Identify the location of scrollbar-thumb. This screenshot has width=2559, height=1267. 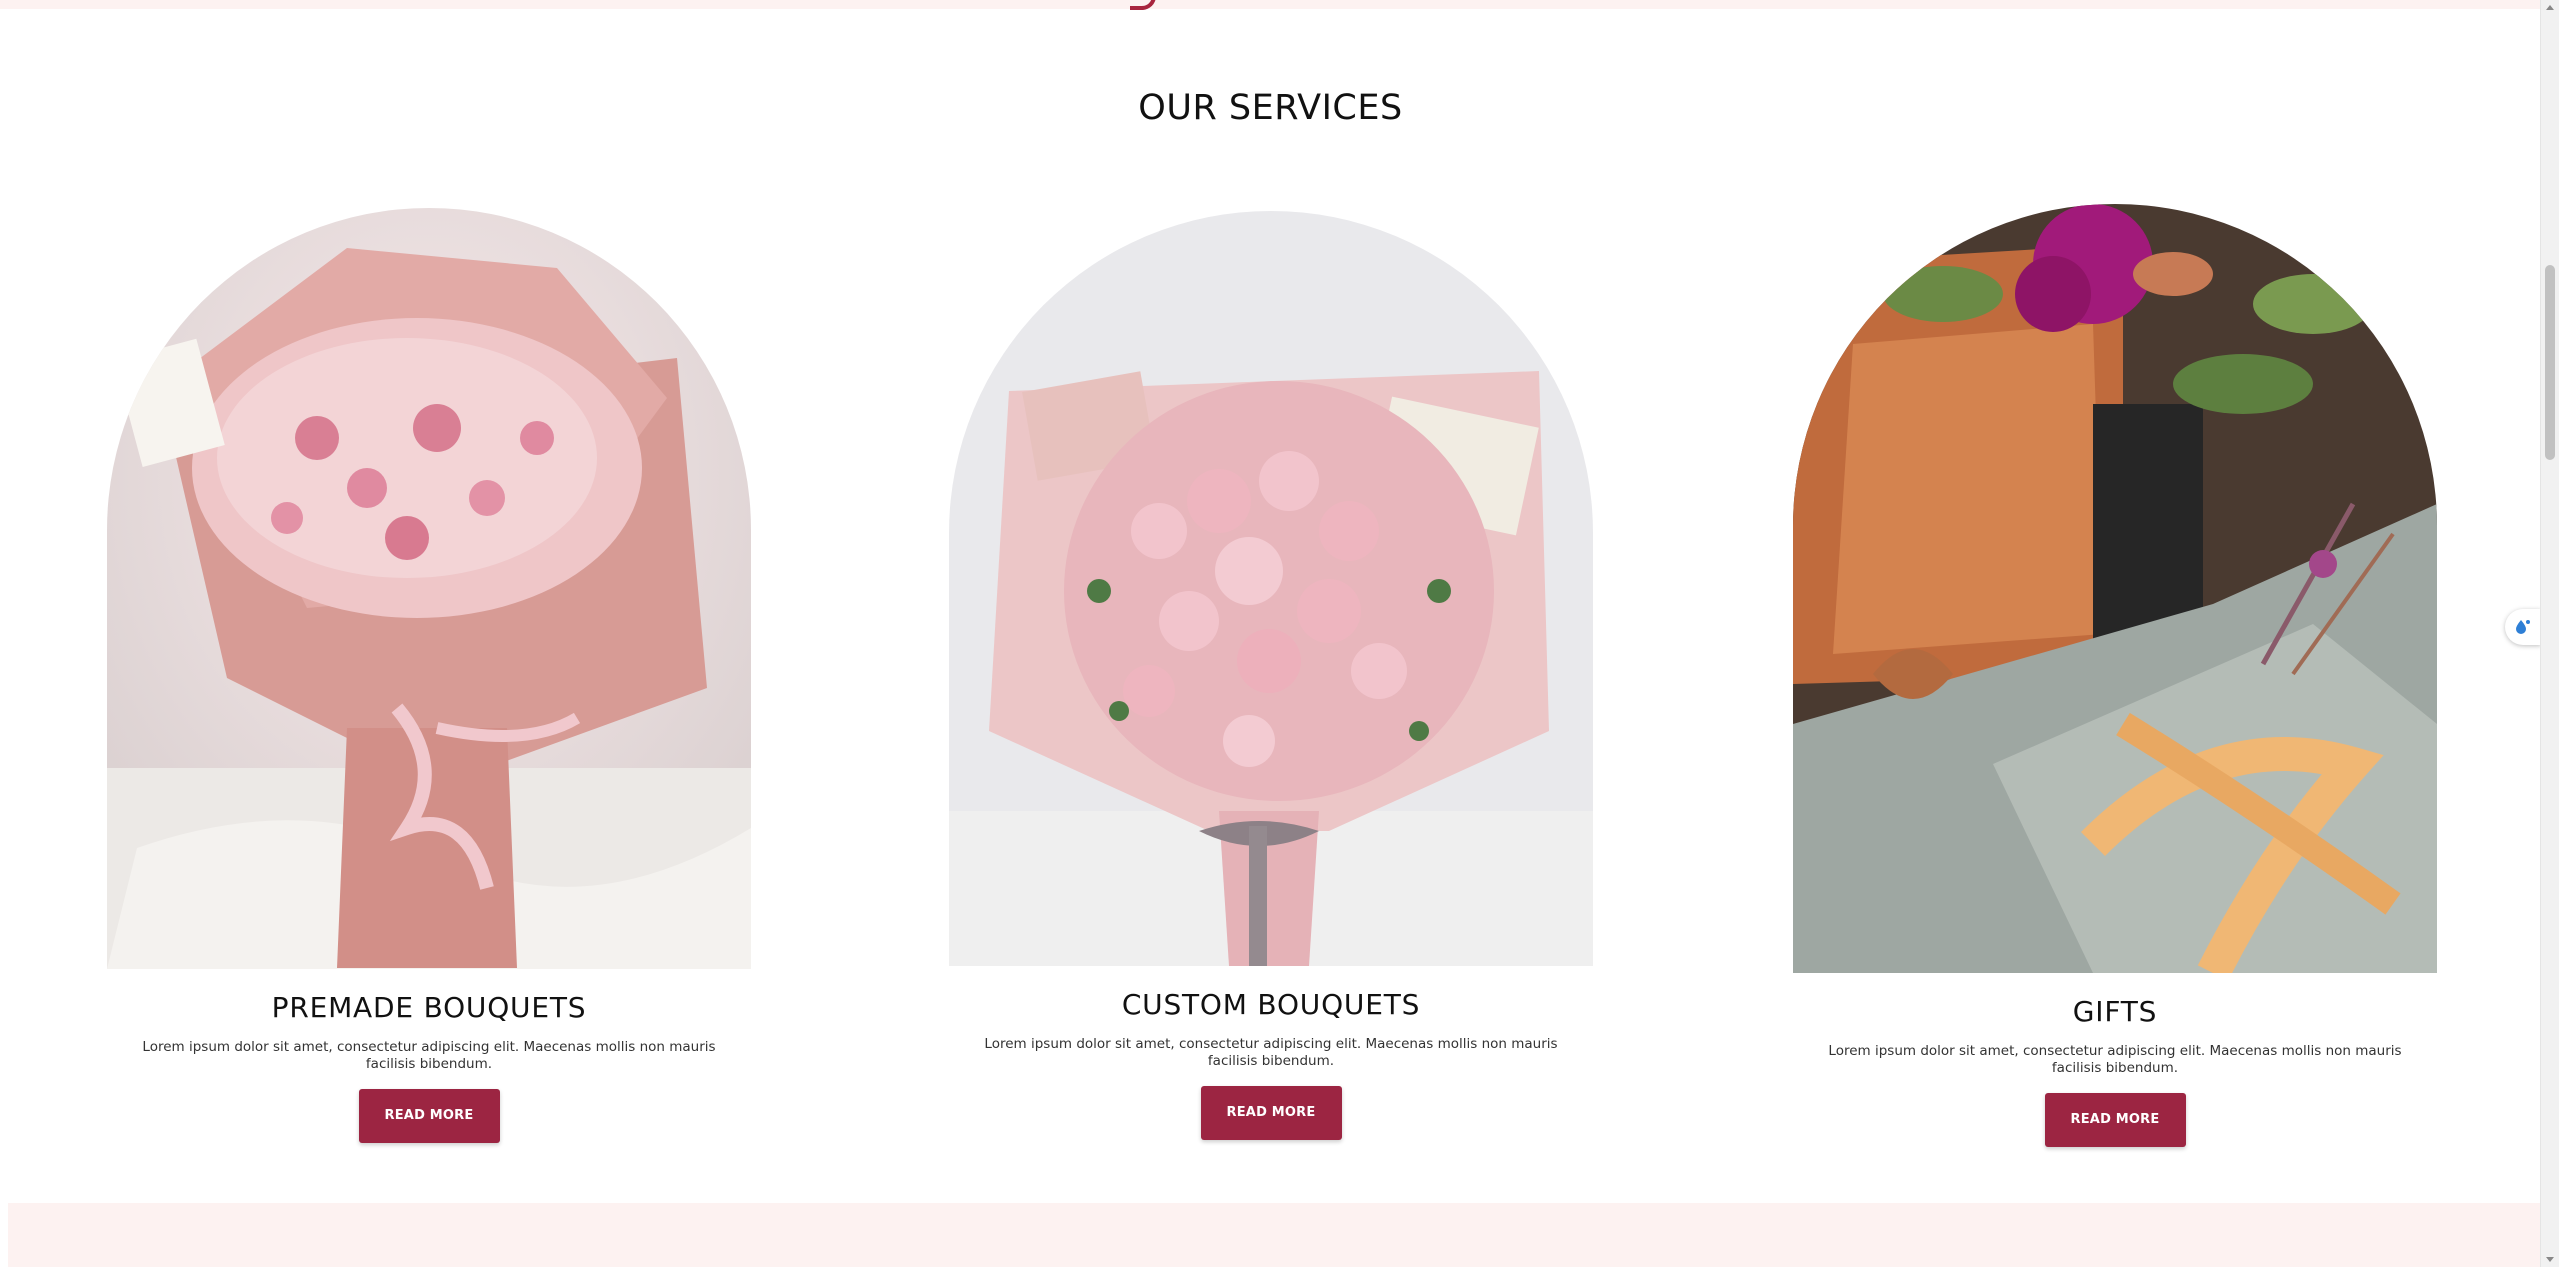
(2550, 362).